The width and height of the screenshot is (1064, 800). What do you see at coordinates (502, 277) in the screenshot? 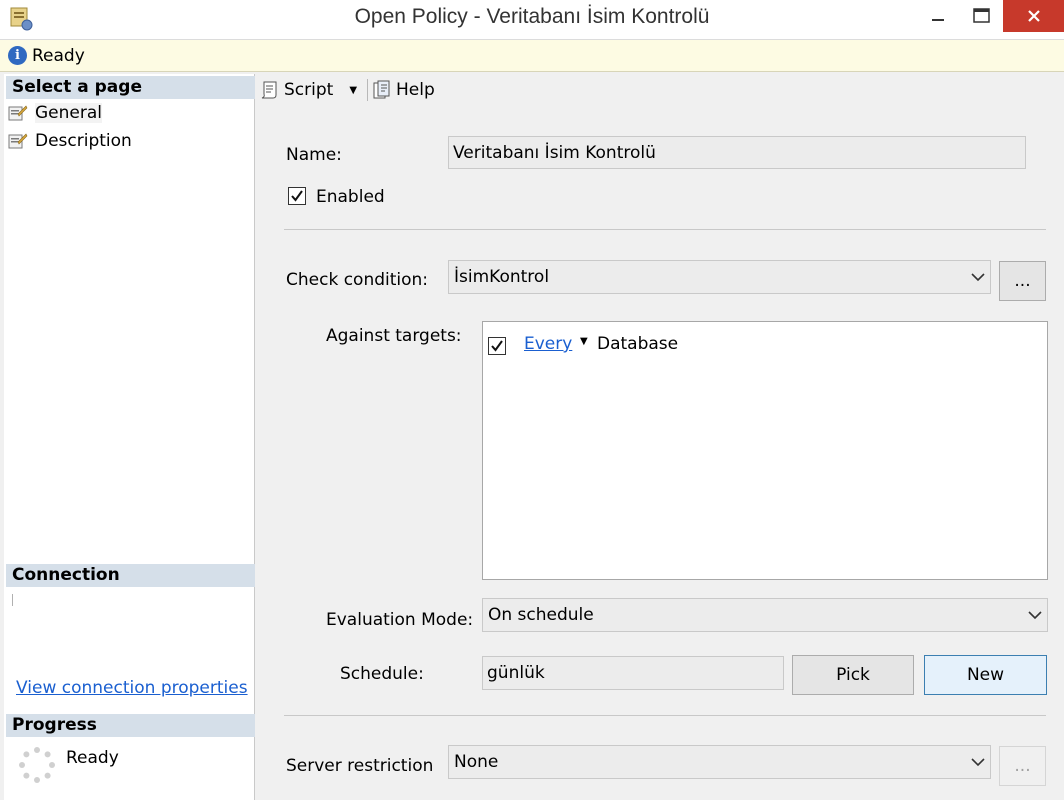
I see `check-condition-value: İsimKontrol` at bounding box center [502, 277].